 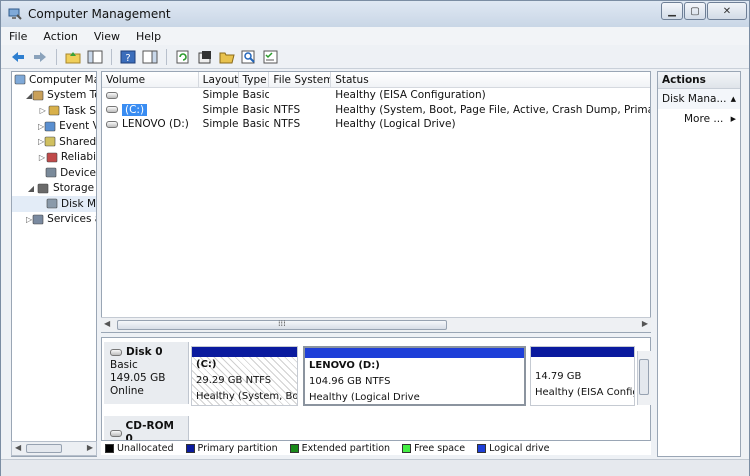 I want to click on tree-item: Computer Ma, so click(x=54, y=80).